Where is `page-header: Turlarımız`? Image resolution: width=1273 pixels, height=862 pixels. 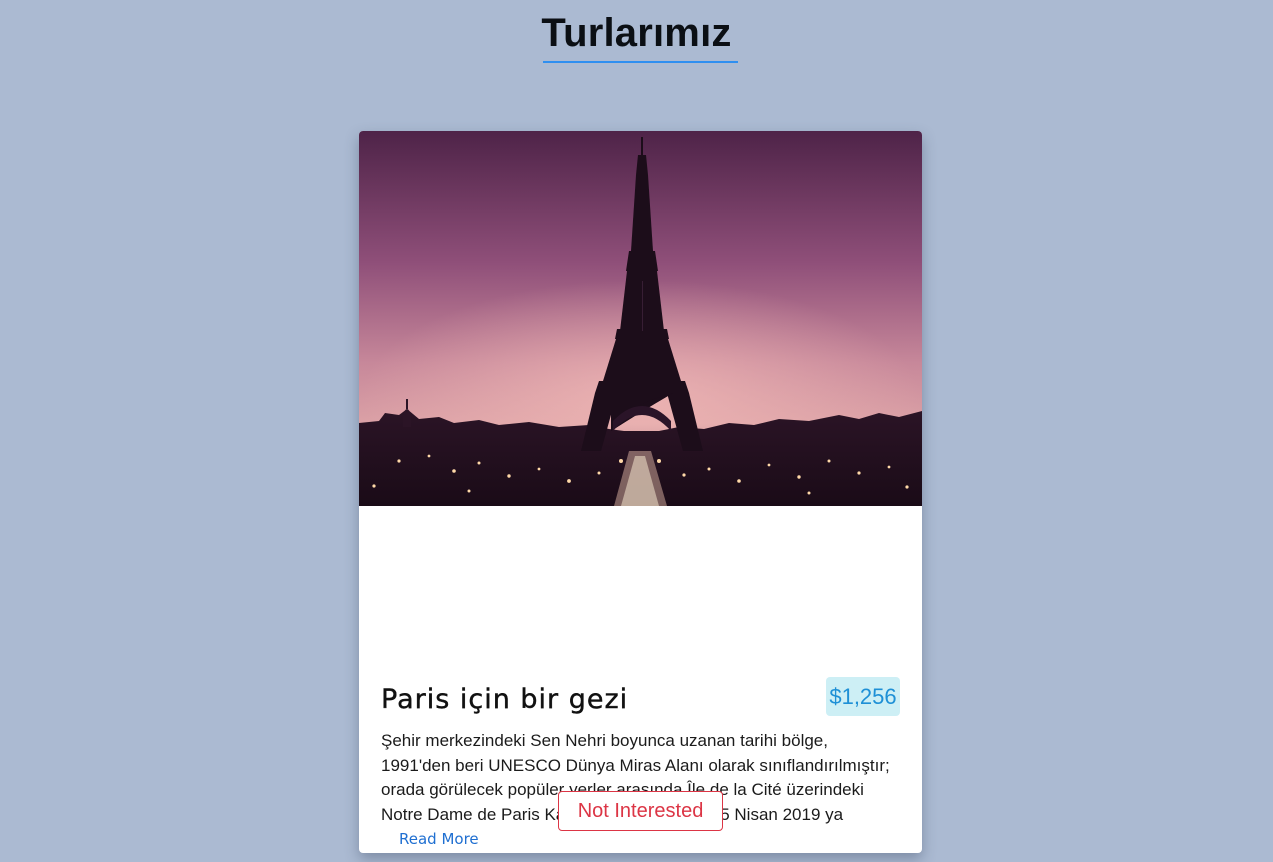 page-header: Turlarımız is located at coordinates (636, 28).